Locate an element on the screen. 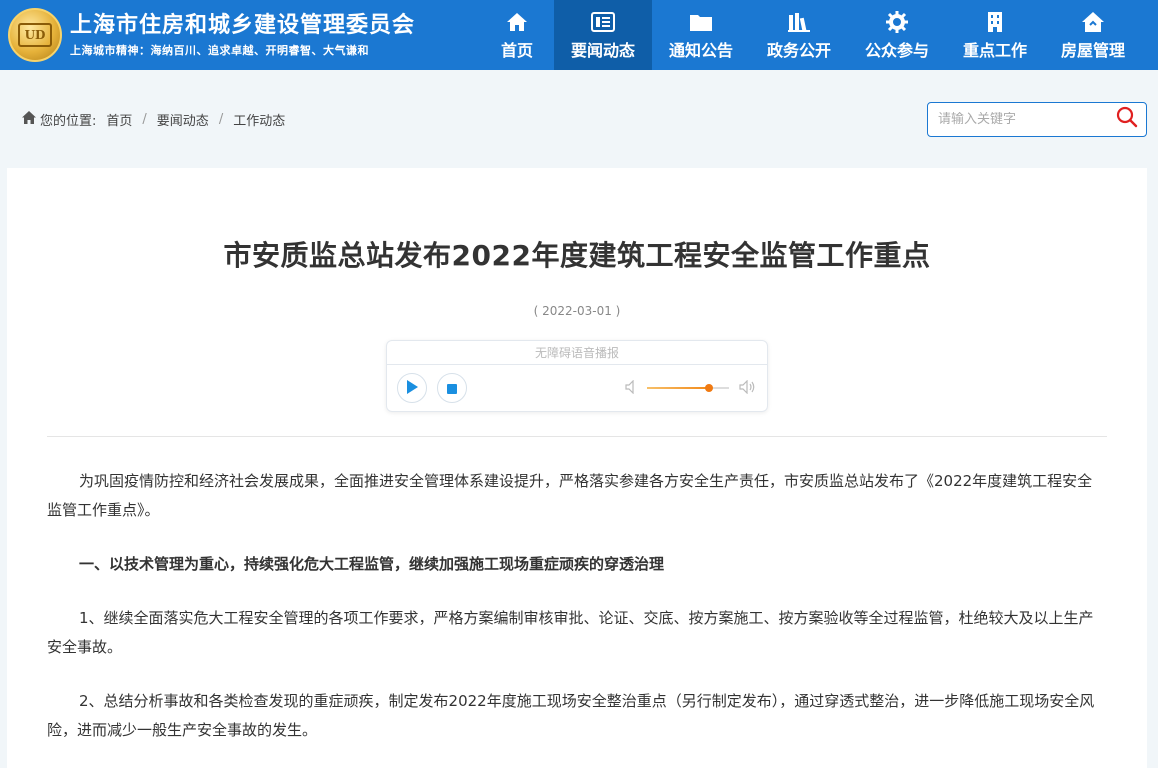  play-button is located at coordinates (412, 388).